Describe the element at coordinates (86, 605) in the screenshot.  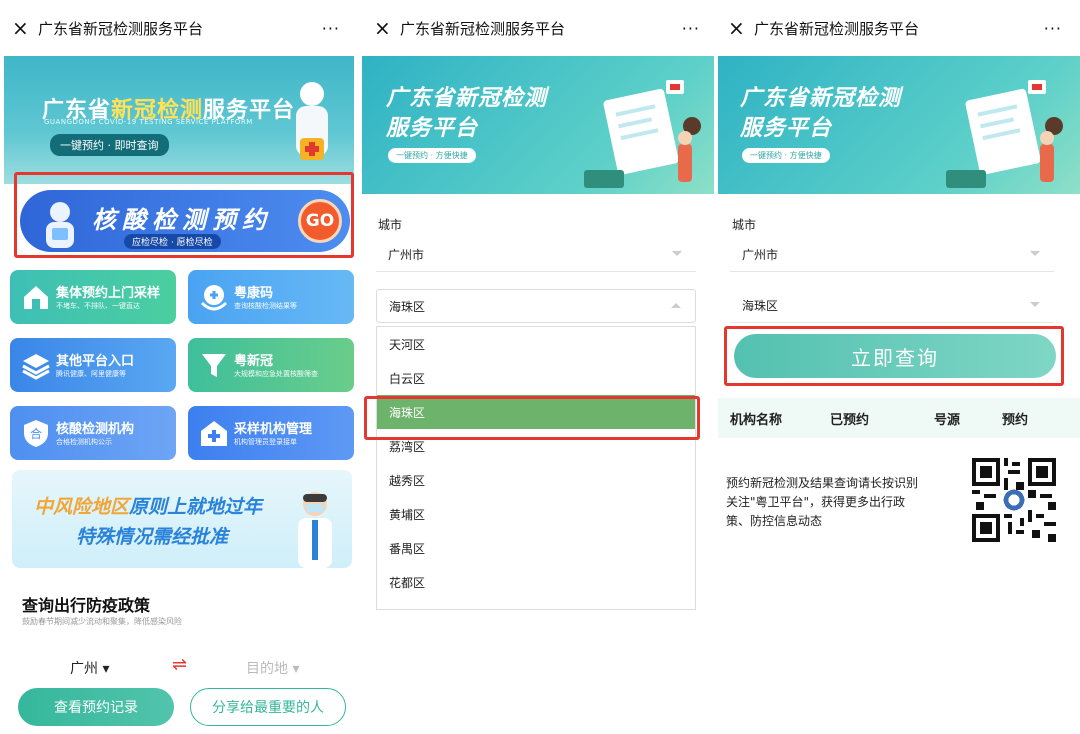
I see `policy-title: 查询出行防疫政策` at that location.